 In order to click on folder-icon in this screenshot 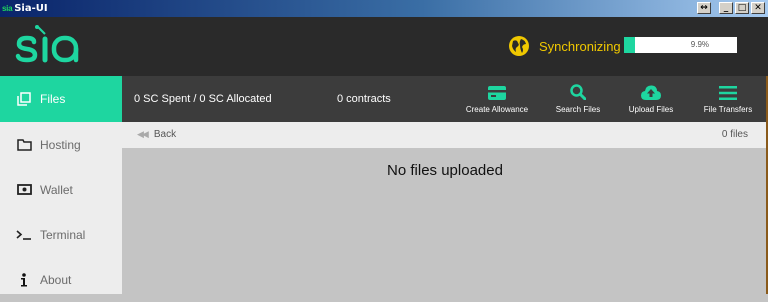, I will do `click(24, 144)`.